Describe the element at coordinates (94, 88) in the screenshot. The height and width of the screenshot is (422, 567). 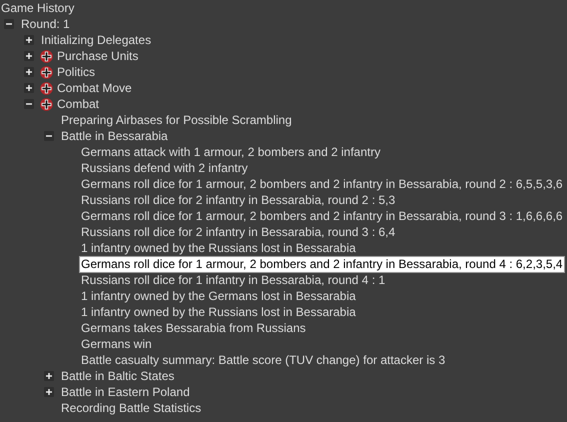
I see `tree-item: Combat Move` at that location.